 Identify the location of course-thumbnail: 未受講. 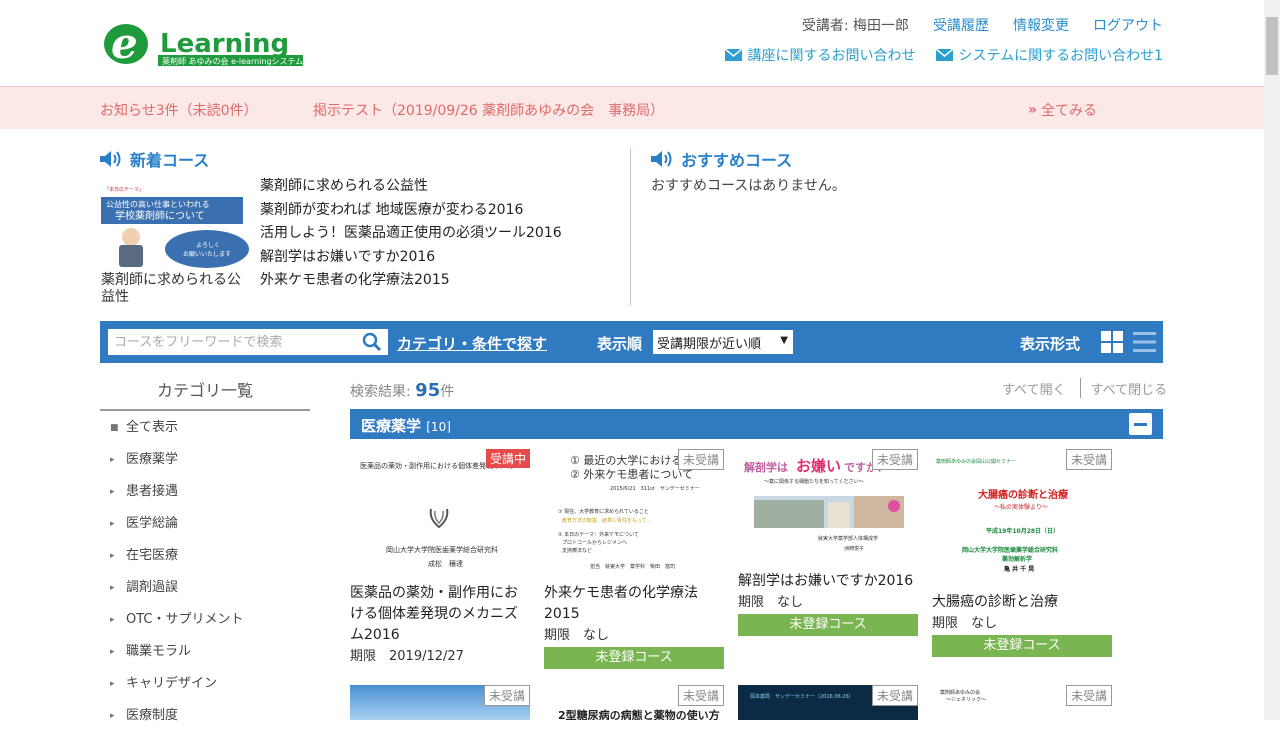
(440, 702).